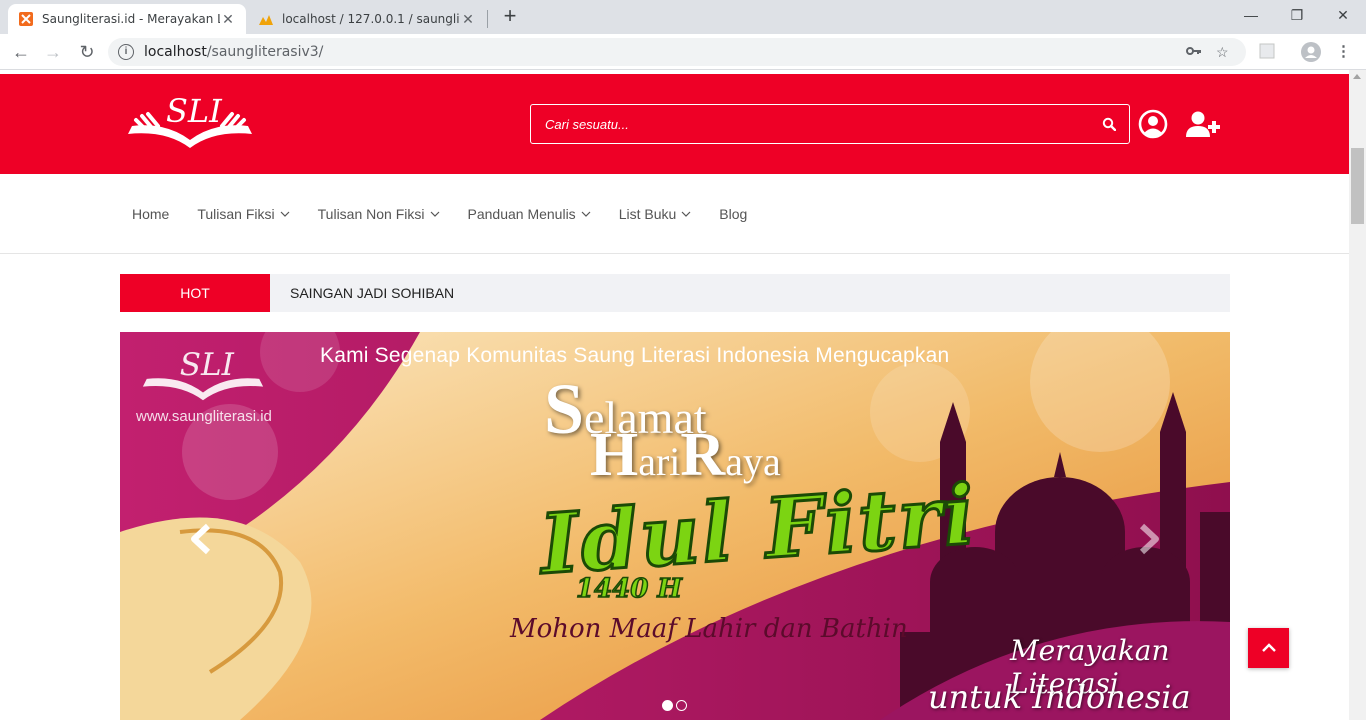 Image resolution: width=1366 pixels, height=720 pixels. I want to click on site-info-icon: i, so click(126, 52).